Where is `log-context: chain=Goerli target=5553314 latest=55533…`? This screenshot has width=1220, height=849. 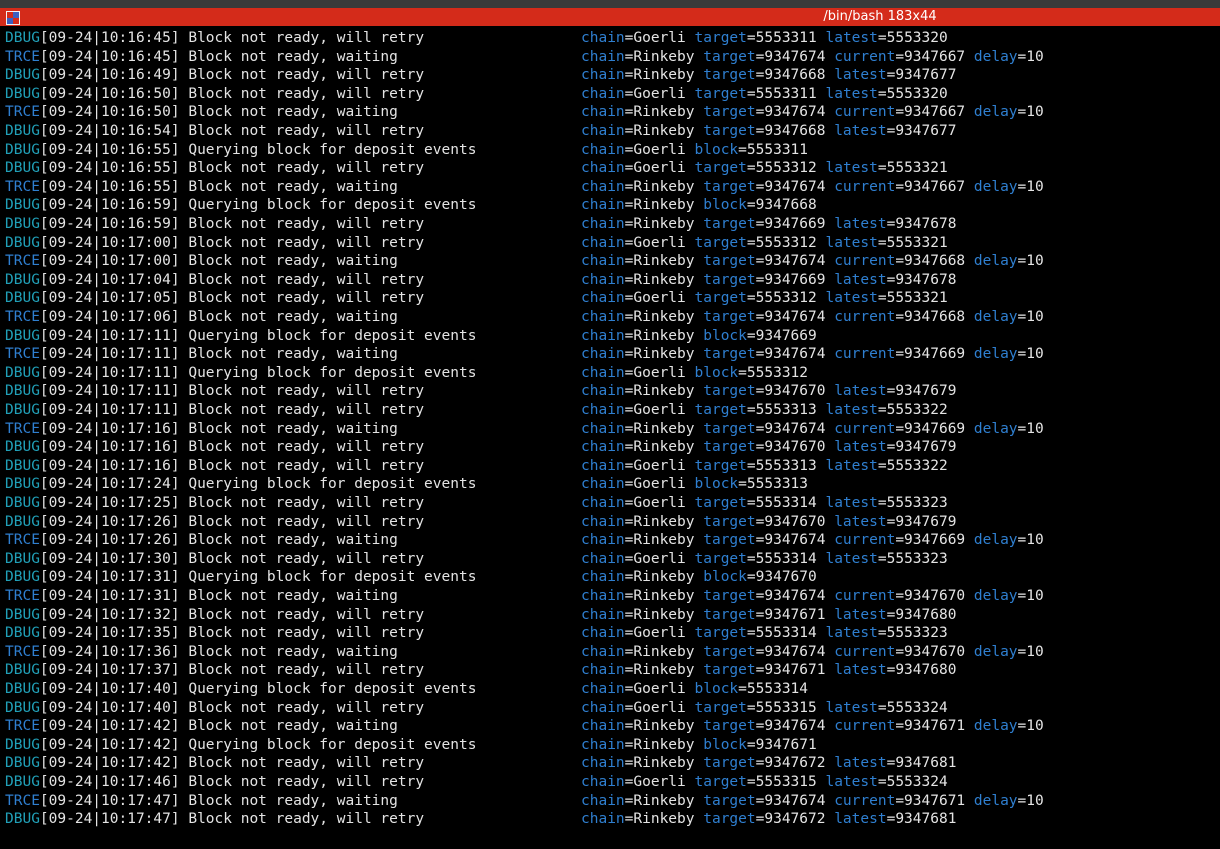
log-context: chain=Goerli target=5553314 latest=55533… is located at coordinates (764, 503).